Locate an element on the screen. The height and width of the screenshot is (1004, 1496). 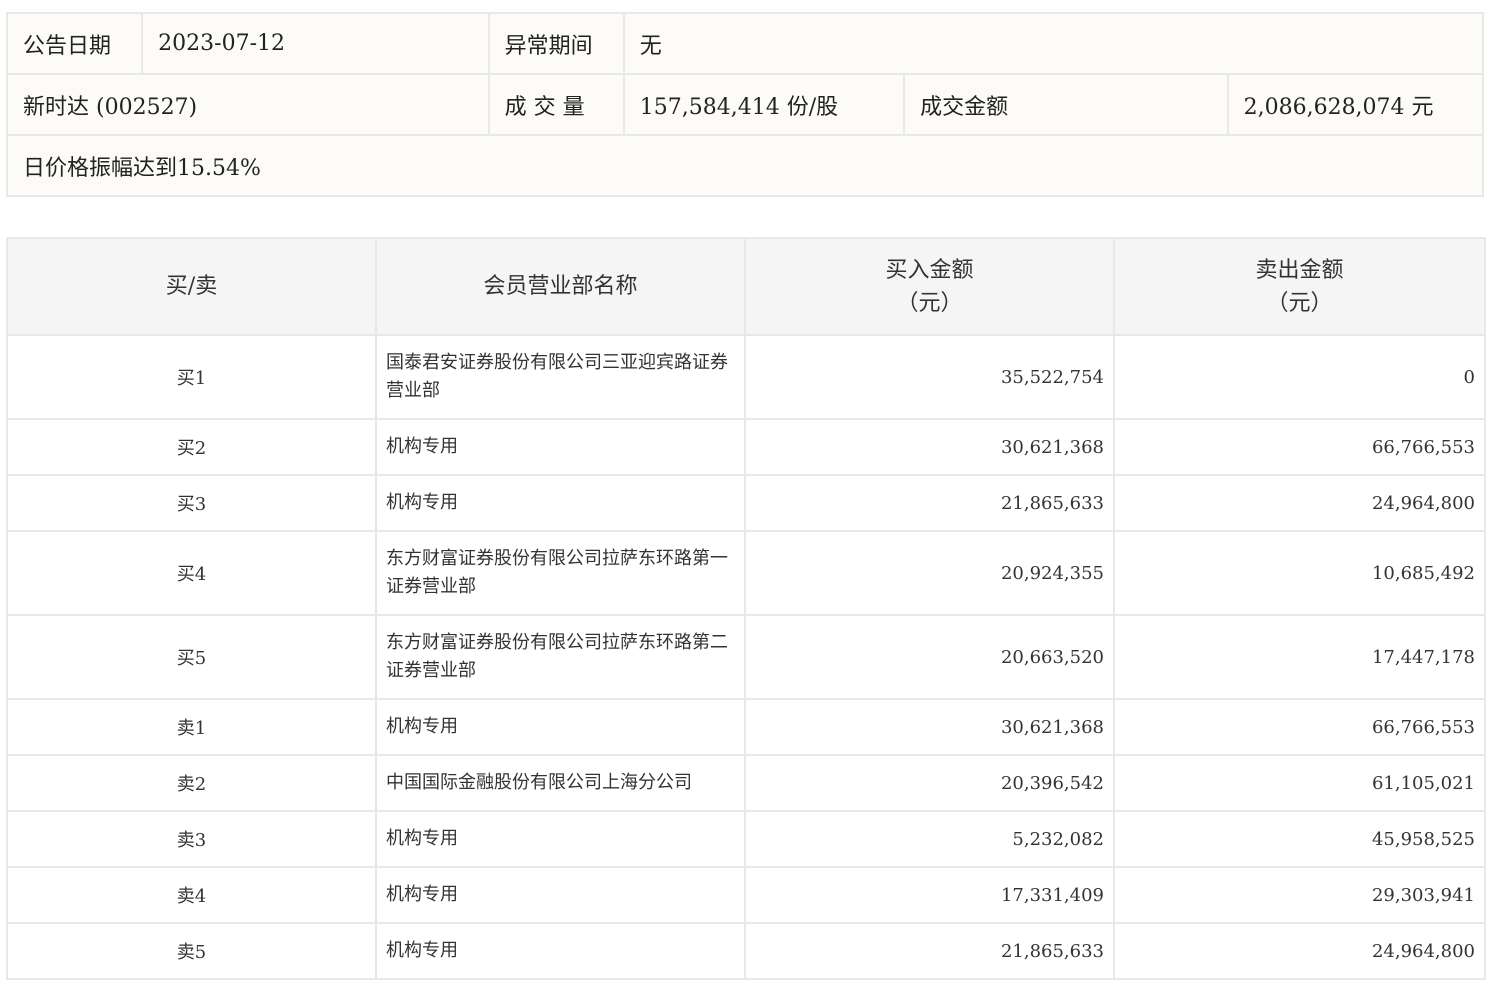
row-member: 东方财富证券股份有限公司拉萨东环路第二证券营业部 is located at coordinates (560, 657).